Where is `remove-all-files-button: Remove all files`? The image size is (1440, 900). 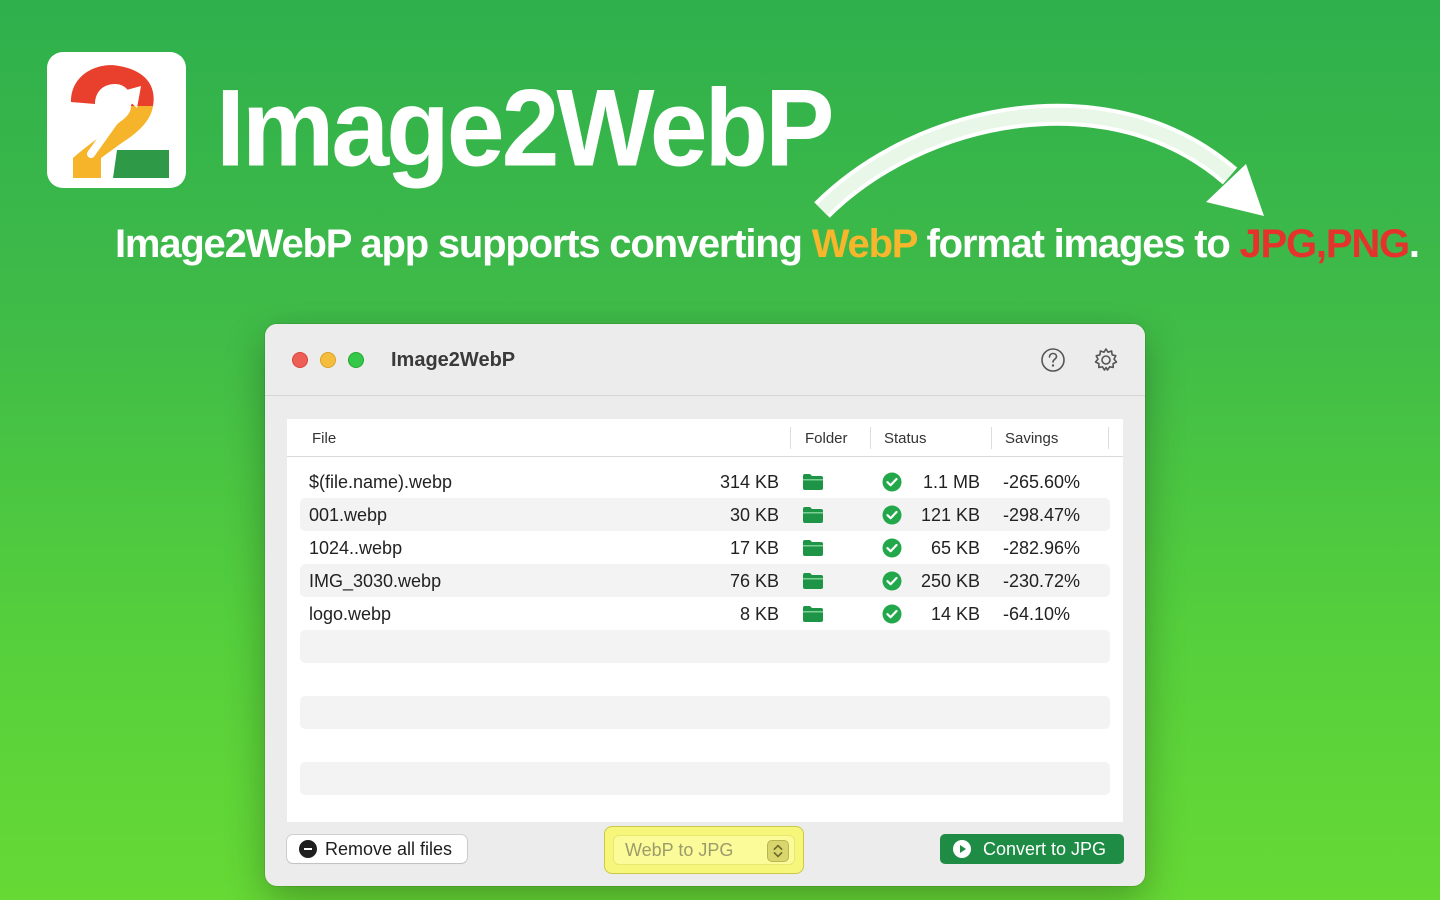 remove-all-files-button: Remove all files is located at coordinates (377, 849).